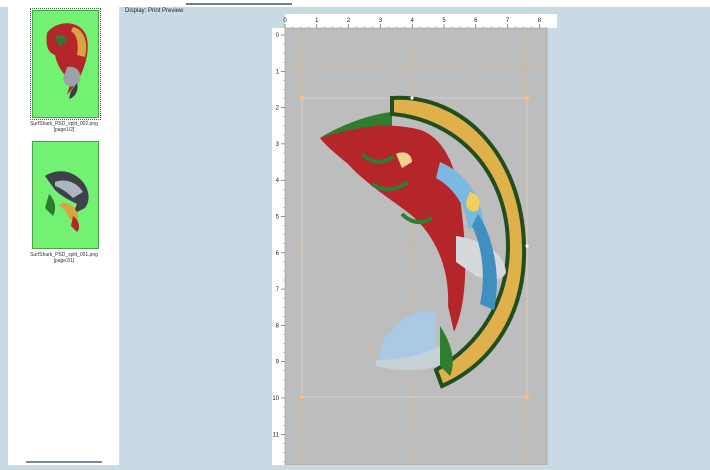 The width and height of the screenshot is (710, 470). Describe the element at coordinates (154, 11) in the screenshot. I see `display-mode-label: Display: Print Preview` at that location.